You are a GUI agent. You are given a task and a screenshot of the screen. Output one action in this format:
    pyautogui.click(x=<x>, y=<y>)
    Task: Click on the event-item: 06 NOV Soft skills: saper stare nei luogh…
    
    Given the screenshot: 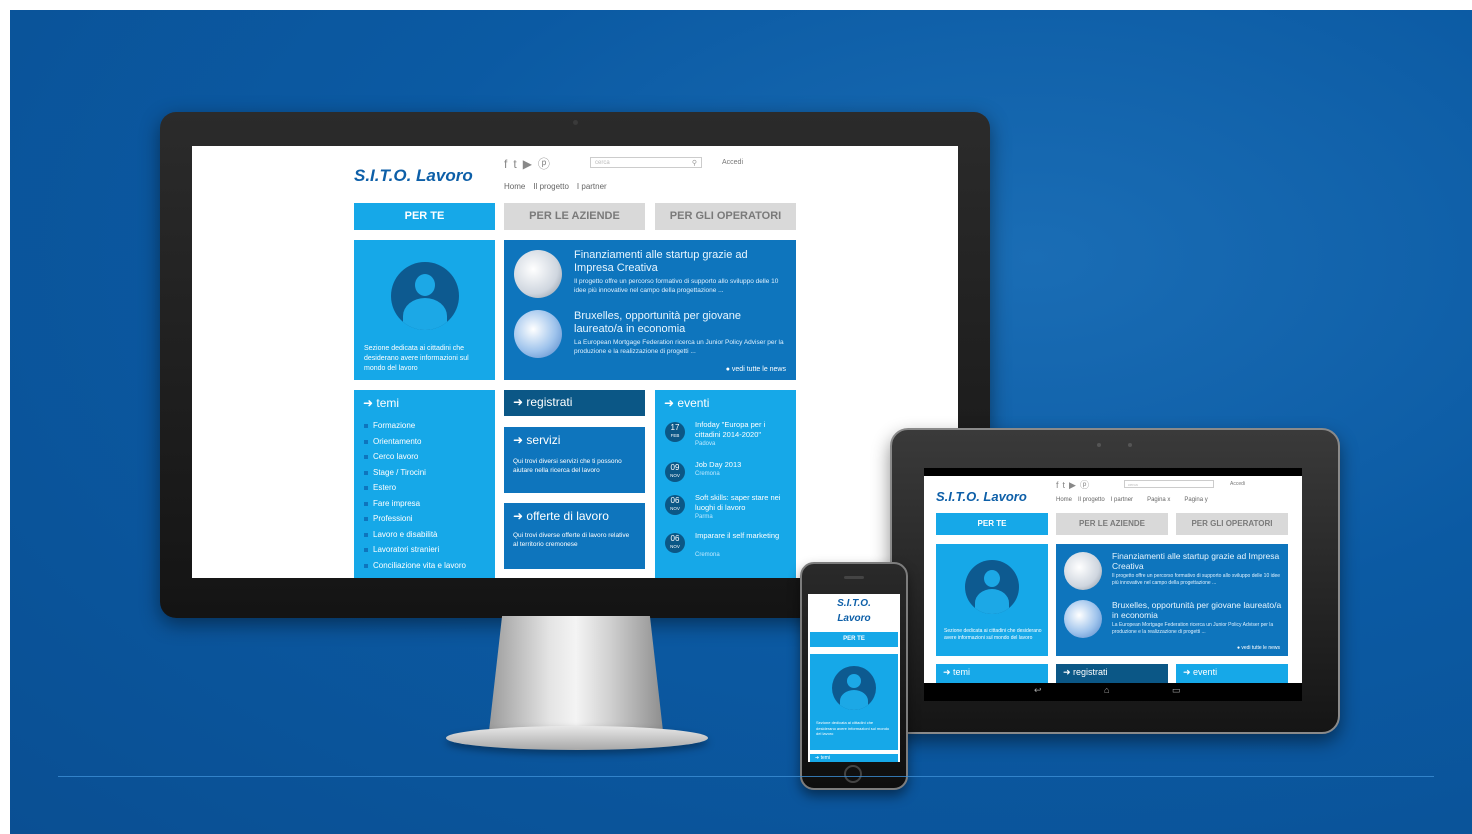 What is the action you would take?
    pyautogui.click(x=729, y=510)
    